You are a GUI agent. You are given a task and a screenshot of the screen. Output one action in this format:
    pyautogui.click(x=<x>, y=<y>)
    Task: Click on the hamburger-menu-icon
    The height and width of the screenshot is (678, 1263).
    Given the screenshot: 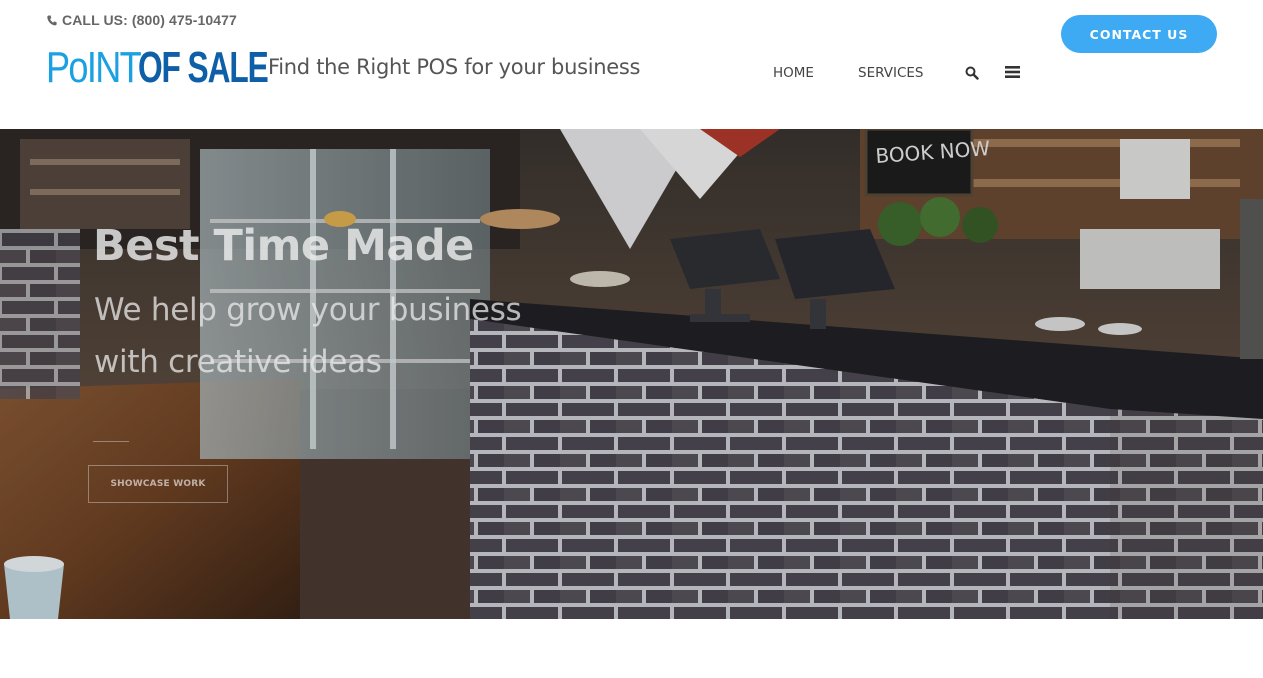 What is the action you would take?
    pyautogui.click(x=1012, y=72)
    